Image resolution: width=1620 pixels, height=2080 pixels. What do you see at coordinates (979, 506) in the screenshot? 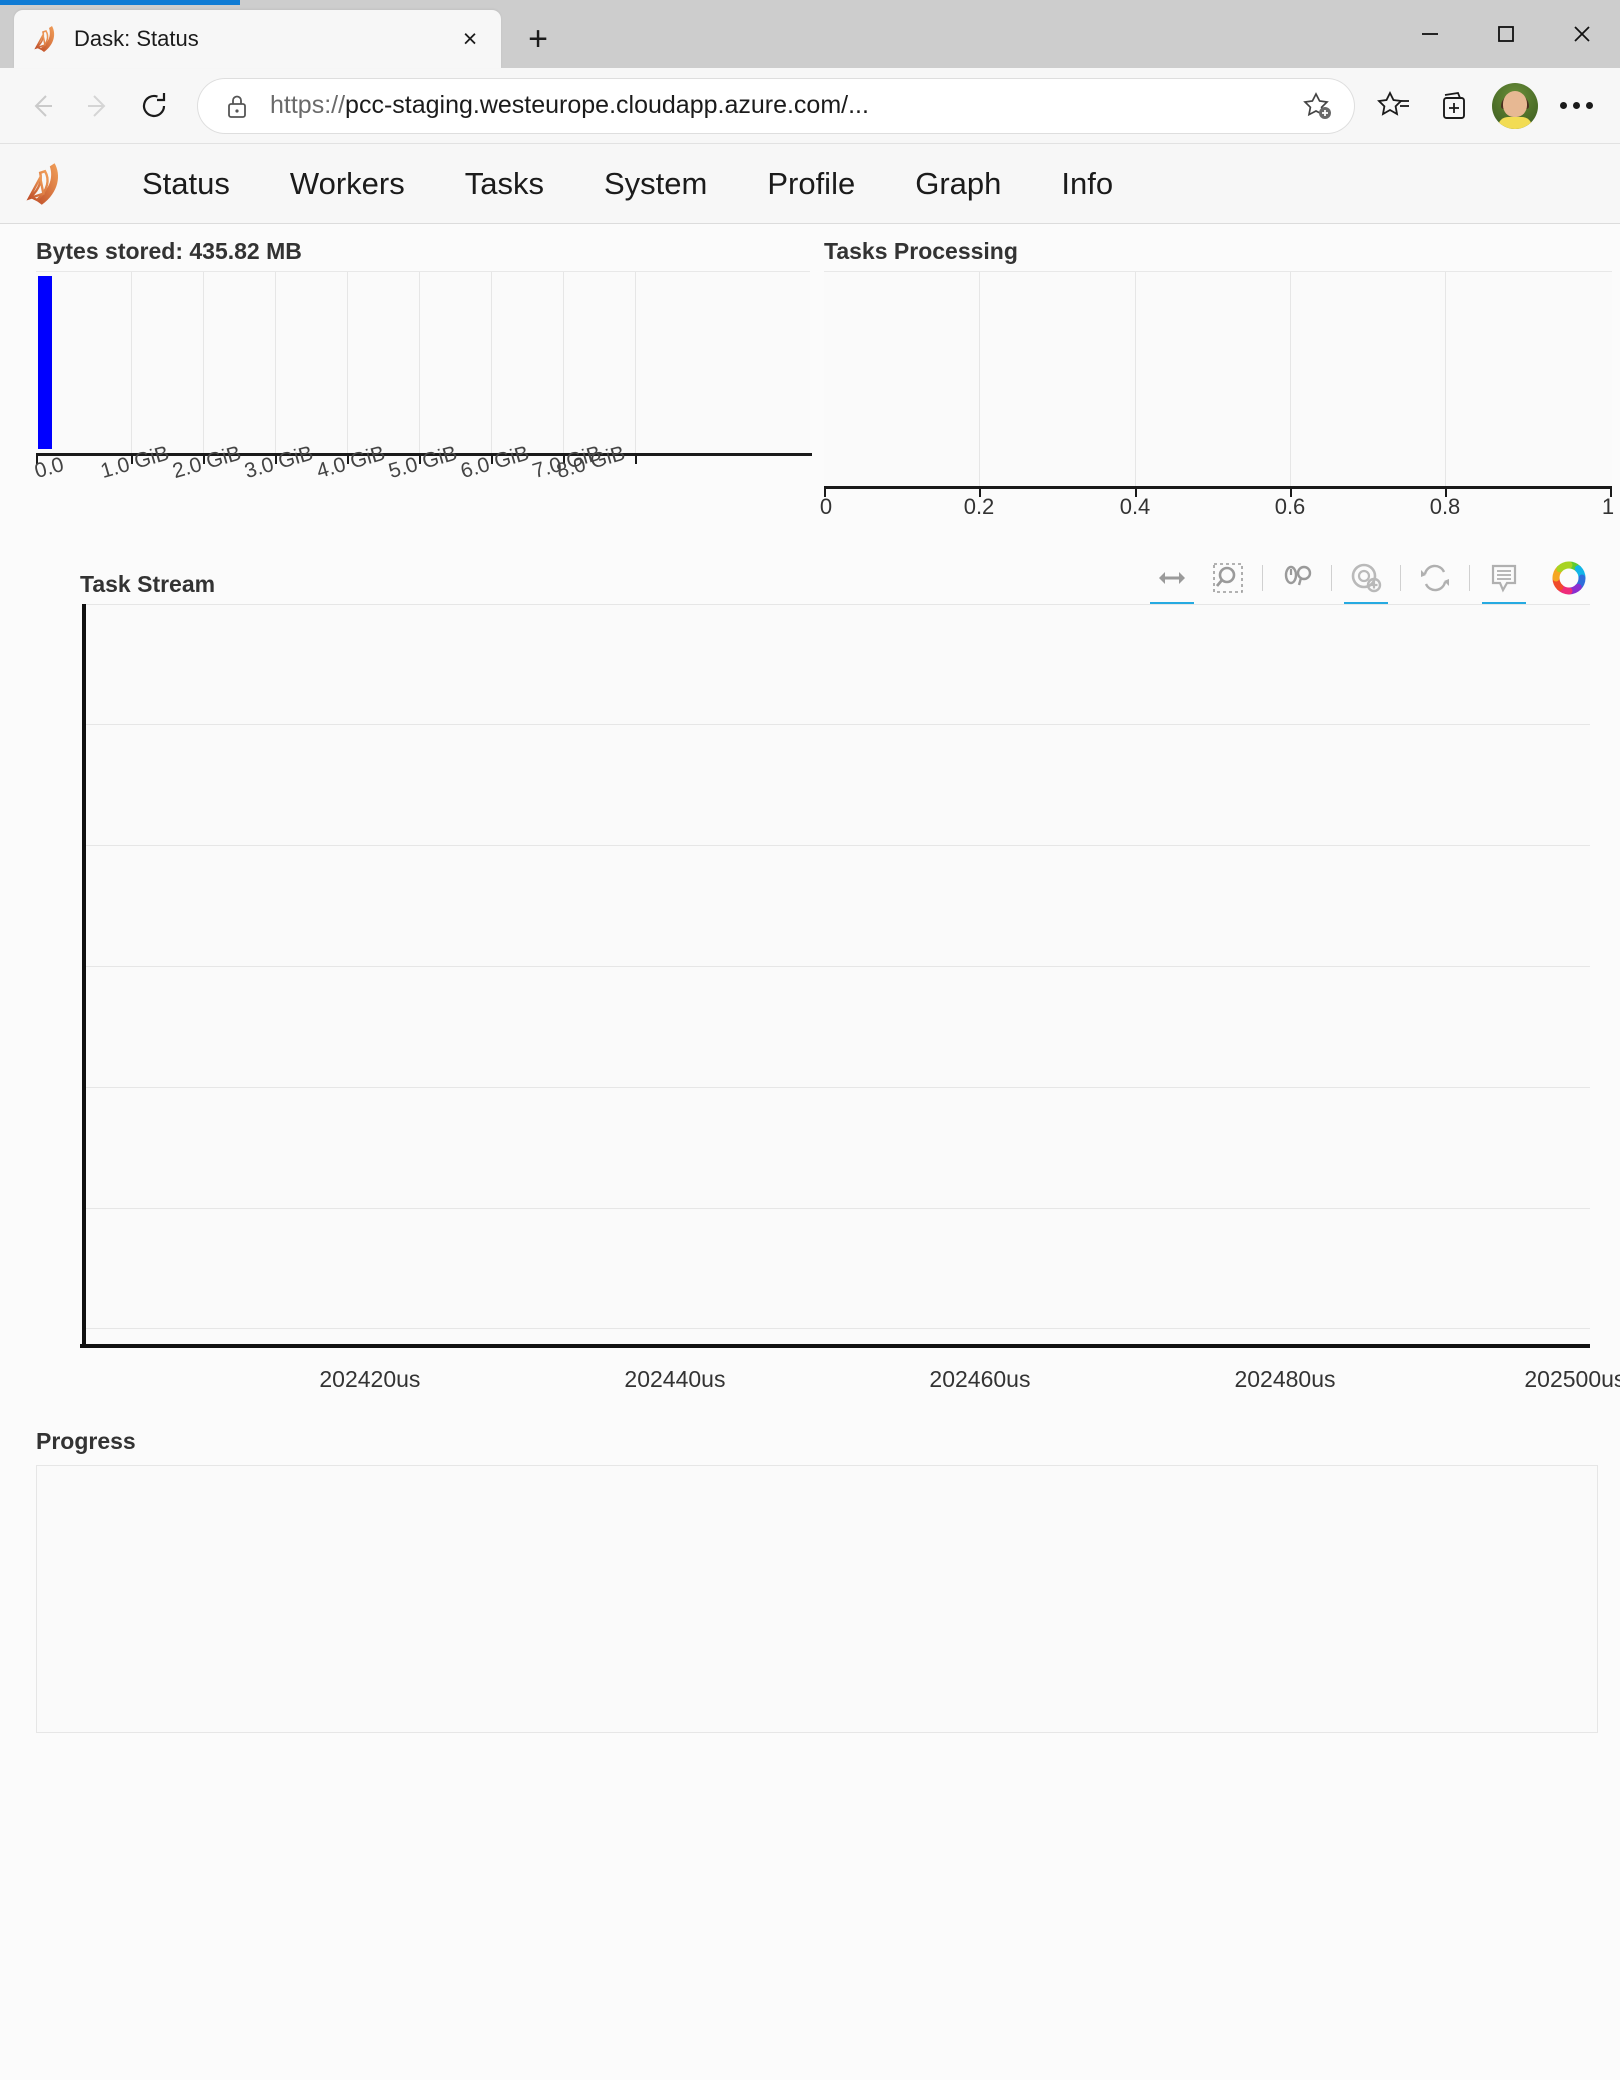
I see `x-tick-label: 0.2` at bounding box center [979, 506].